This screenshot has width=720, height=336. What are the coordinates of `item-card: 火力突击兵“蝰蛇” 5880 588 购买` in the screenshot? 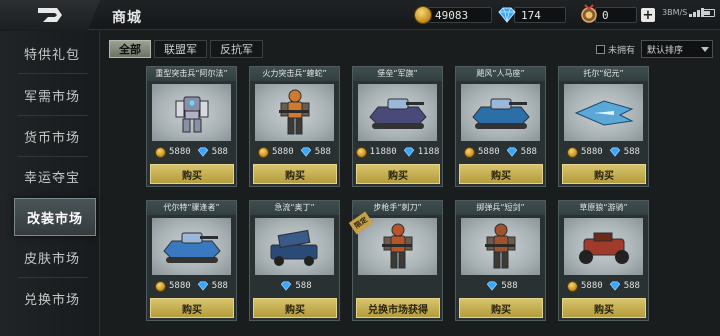 It's located at (294, 126).